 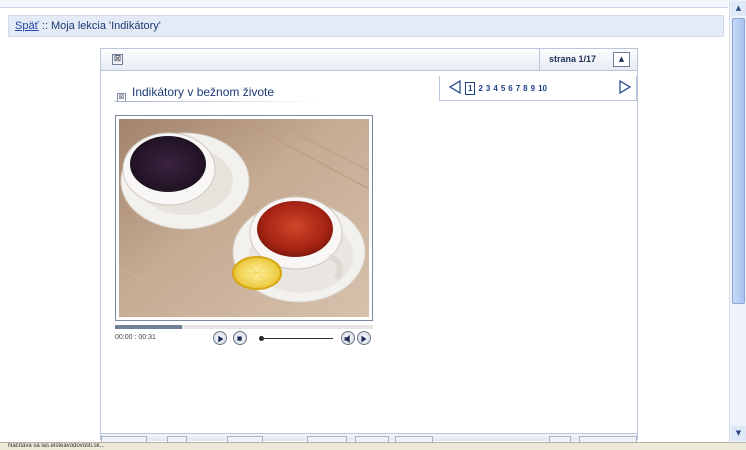 What do you see at coordinates (149, 327) in the screenshot?
I see `video-progress-fill` at bounding box center [149, 327].